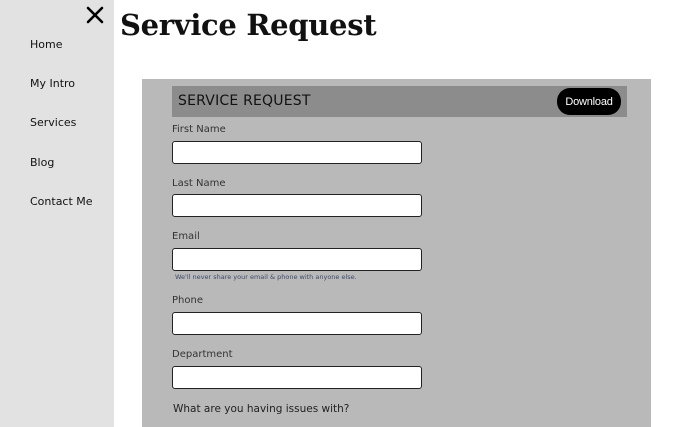 The image size is (680, 427). I want to click on last-name-label: Last Name, so click(199, 183).